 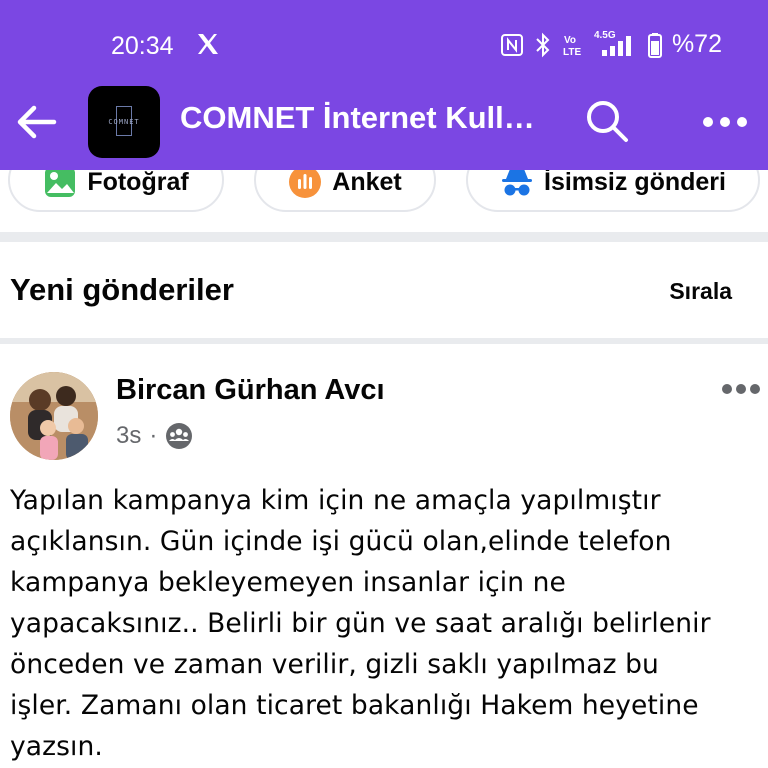 What do you see at coordinates (725, 122) in the screenshot?
I see `more-icon` at bounding box center [725, 122].